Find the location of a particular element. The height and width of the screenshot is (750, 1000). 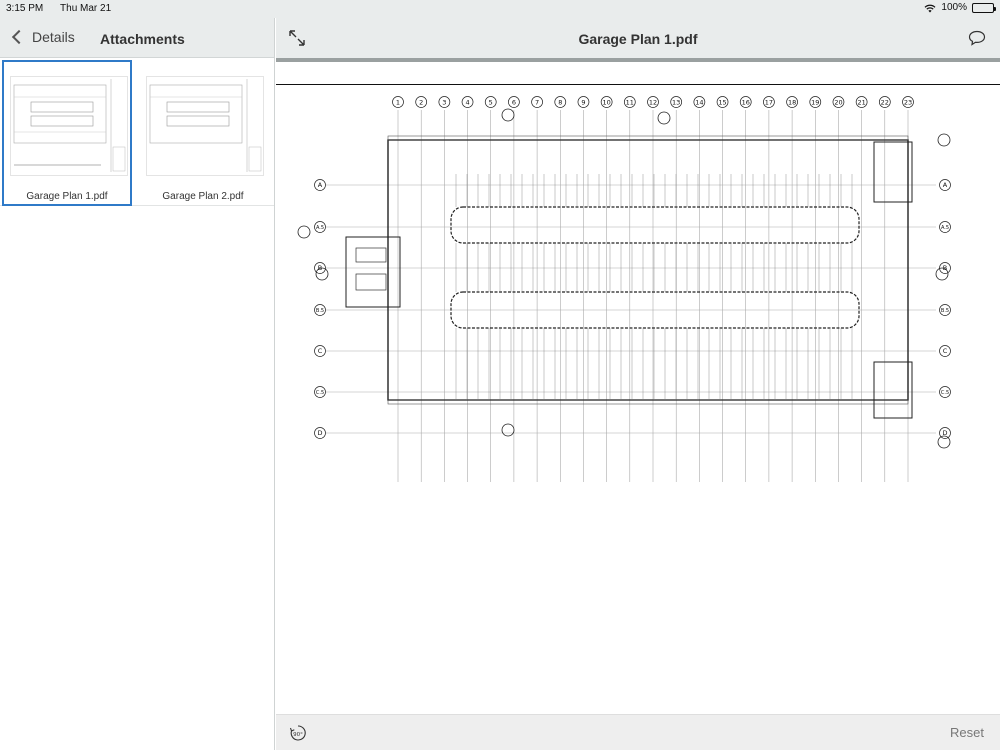

grid-label-column: 16 is located at coordinates (746, 103).